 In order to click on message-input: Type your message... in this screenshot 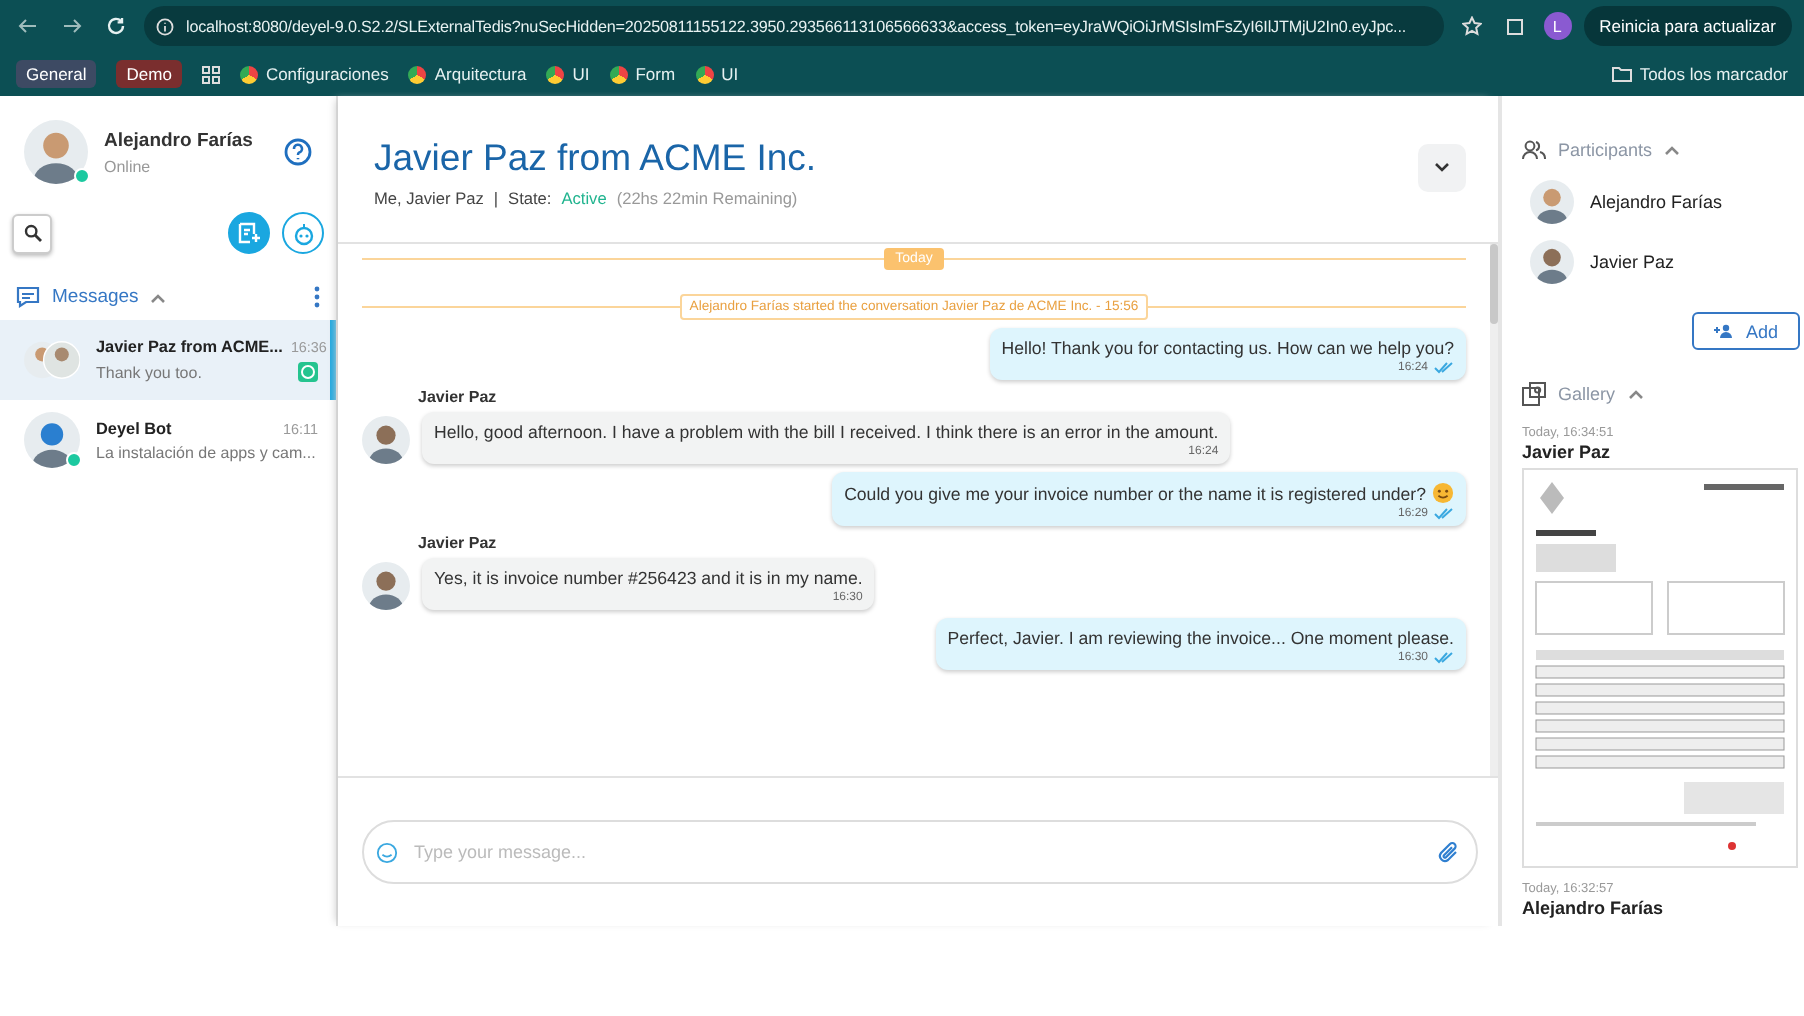, I will do `click(917, 852)`.